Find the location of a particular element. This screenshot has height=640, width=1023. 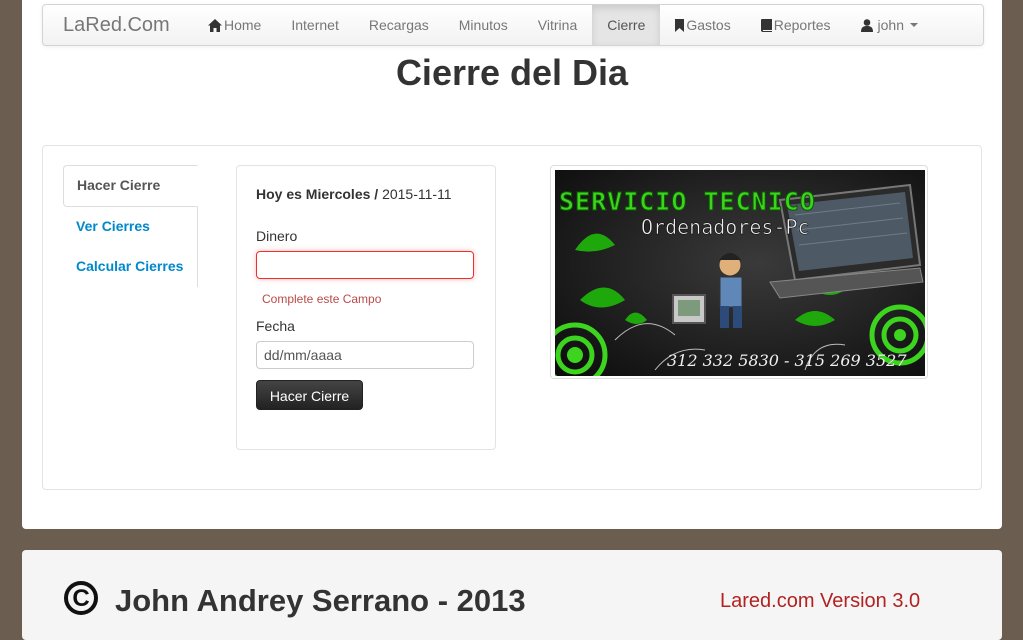

nav-item-label: Recargas is located at coordinates (398, 25).